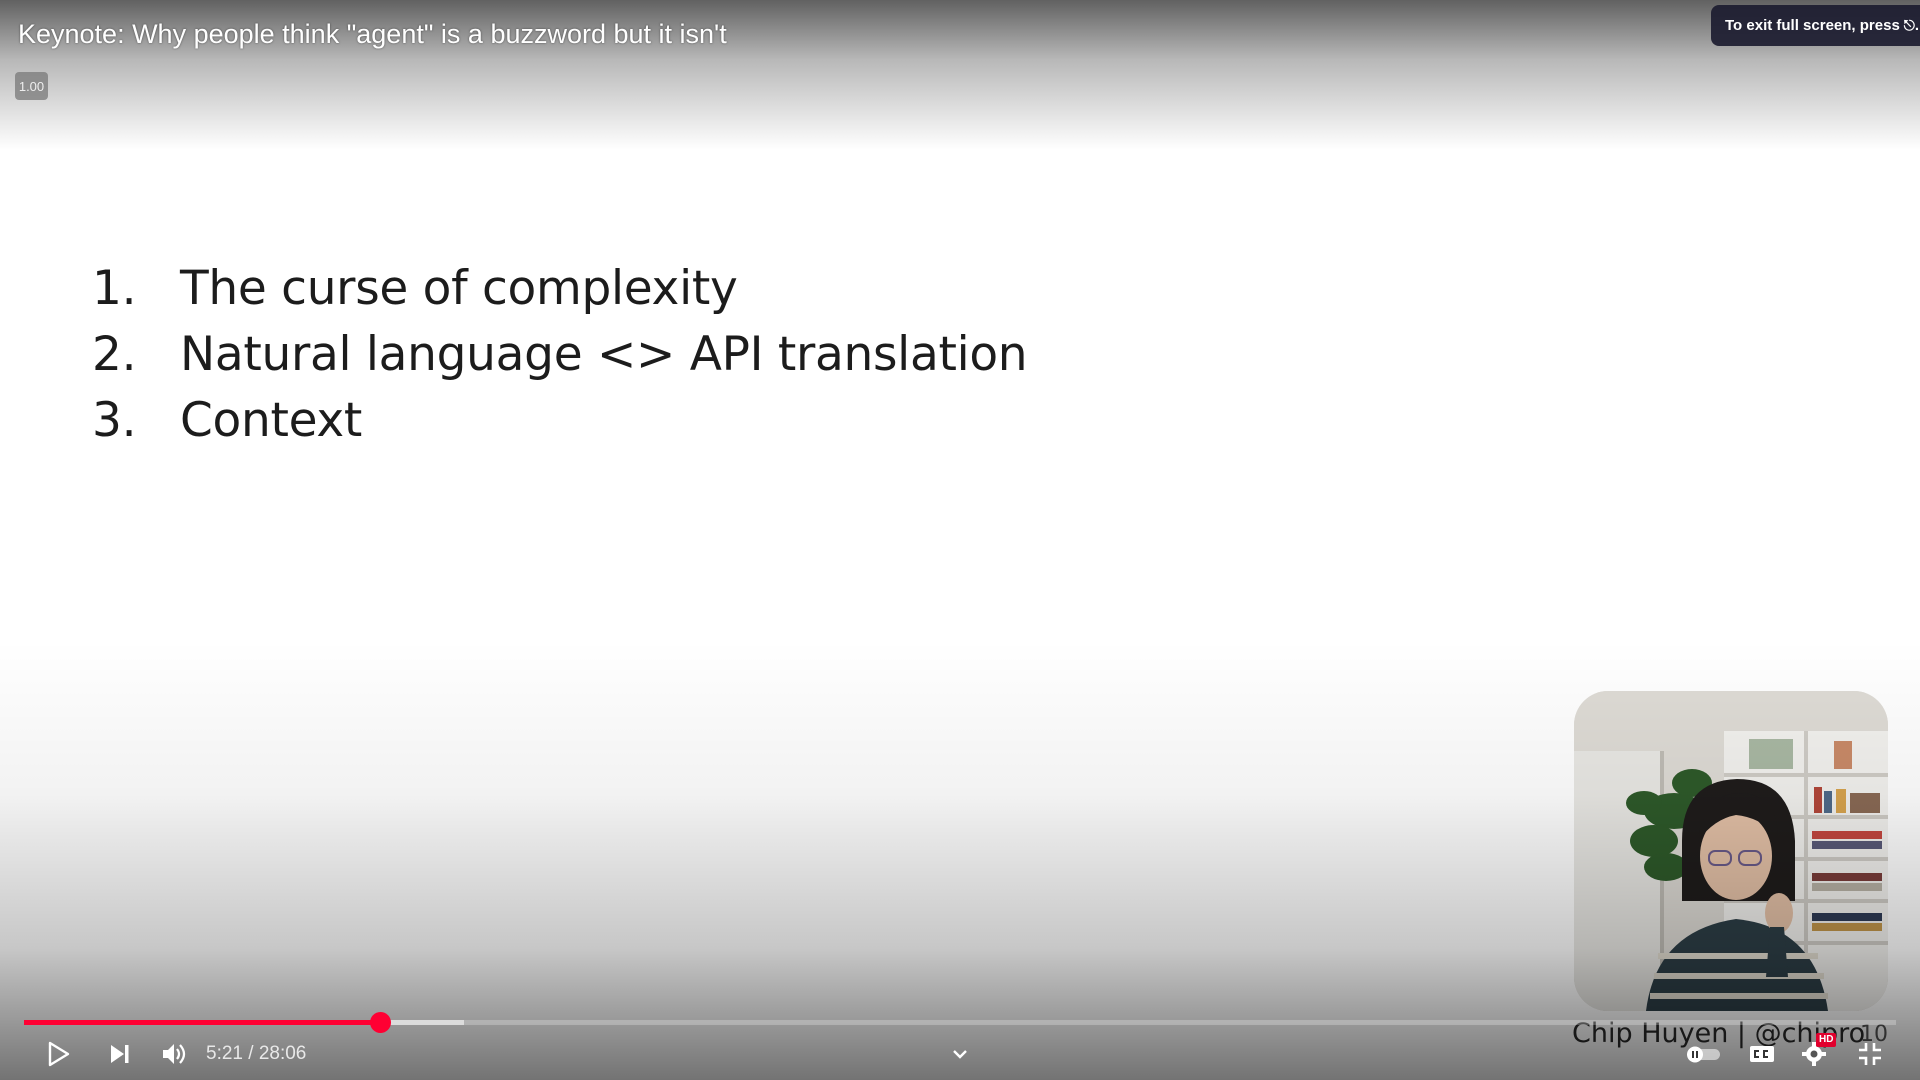  Describe the element at coordinates (1826, 1040) in the screenshot. I see `hd-badge: HD` at that location.